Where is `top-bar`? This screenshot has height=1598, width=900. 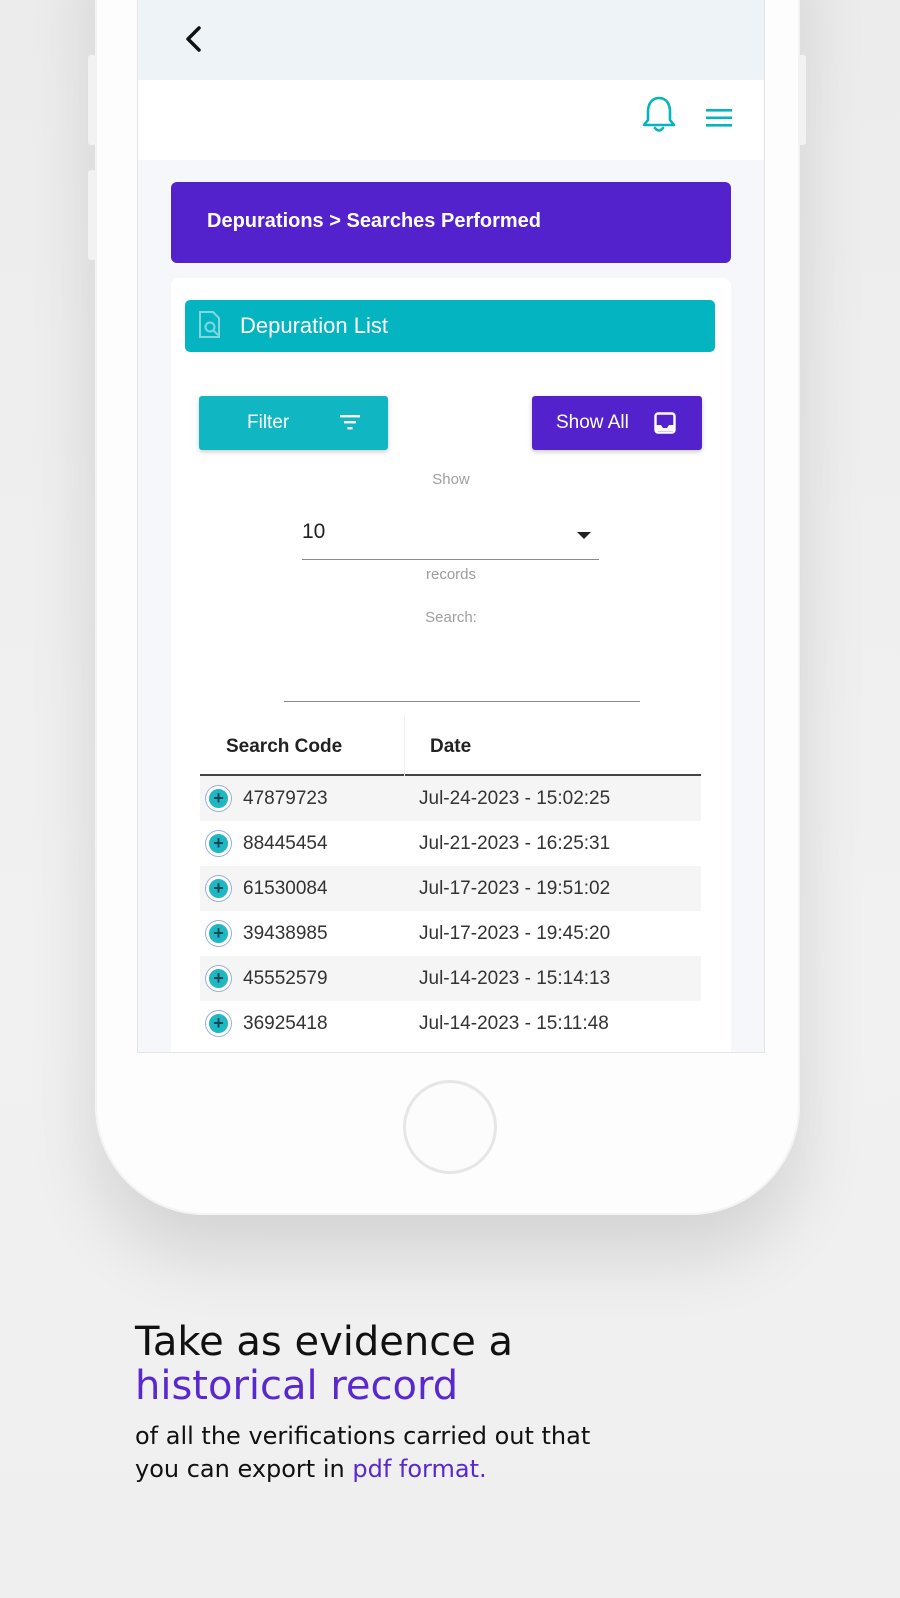
top-bar is located at coordinates (451, 40).